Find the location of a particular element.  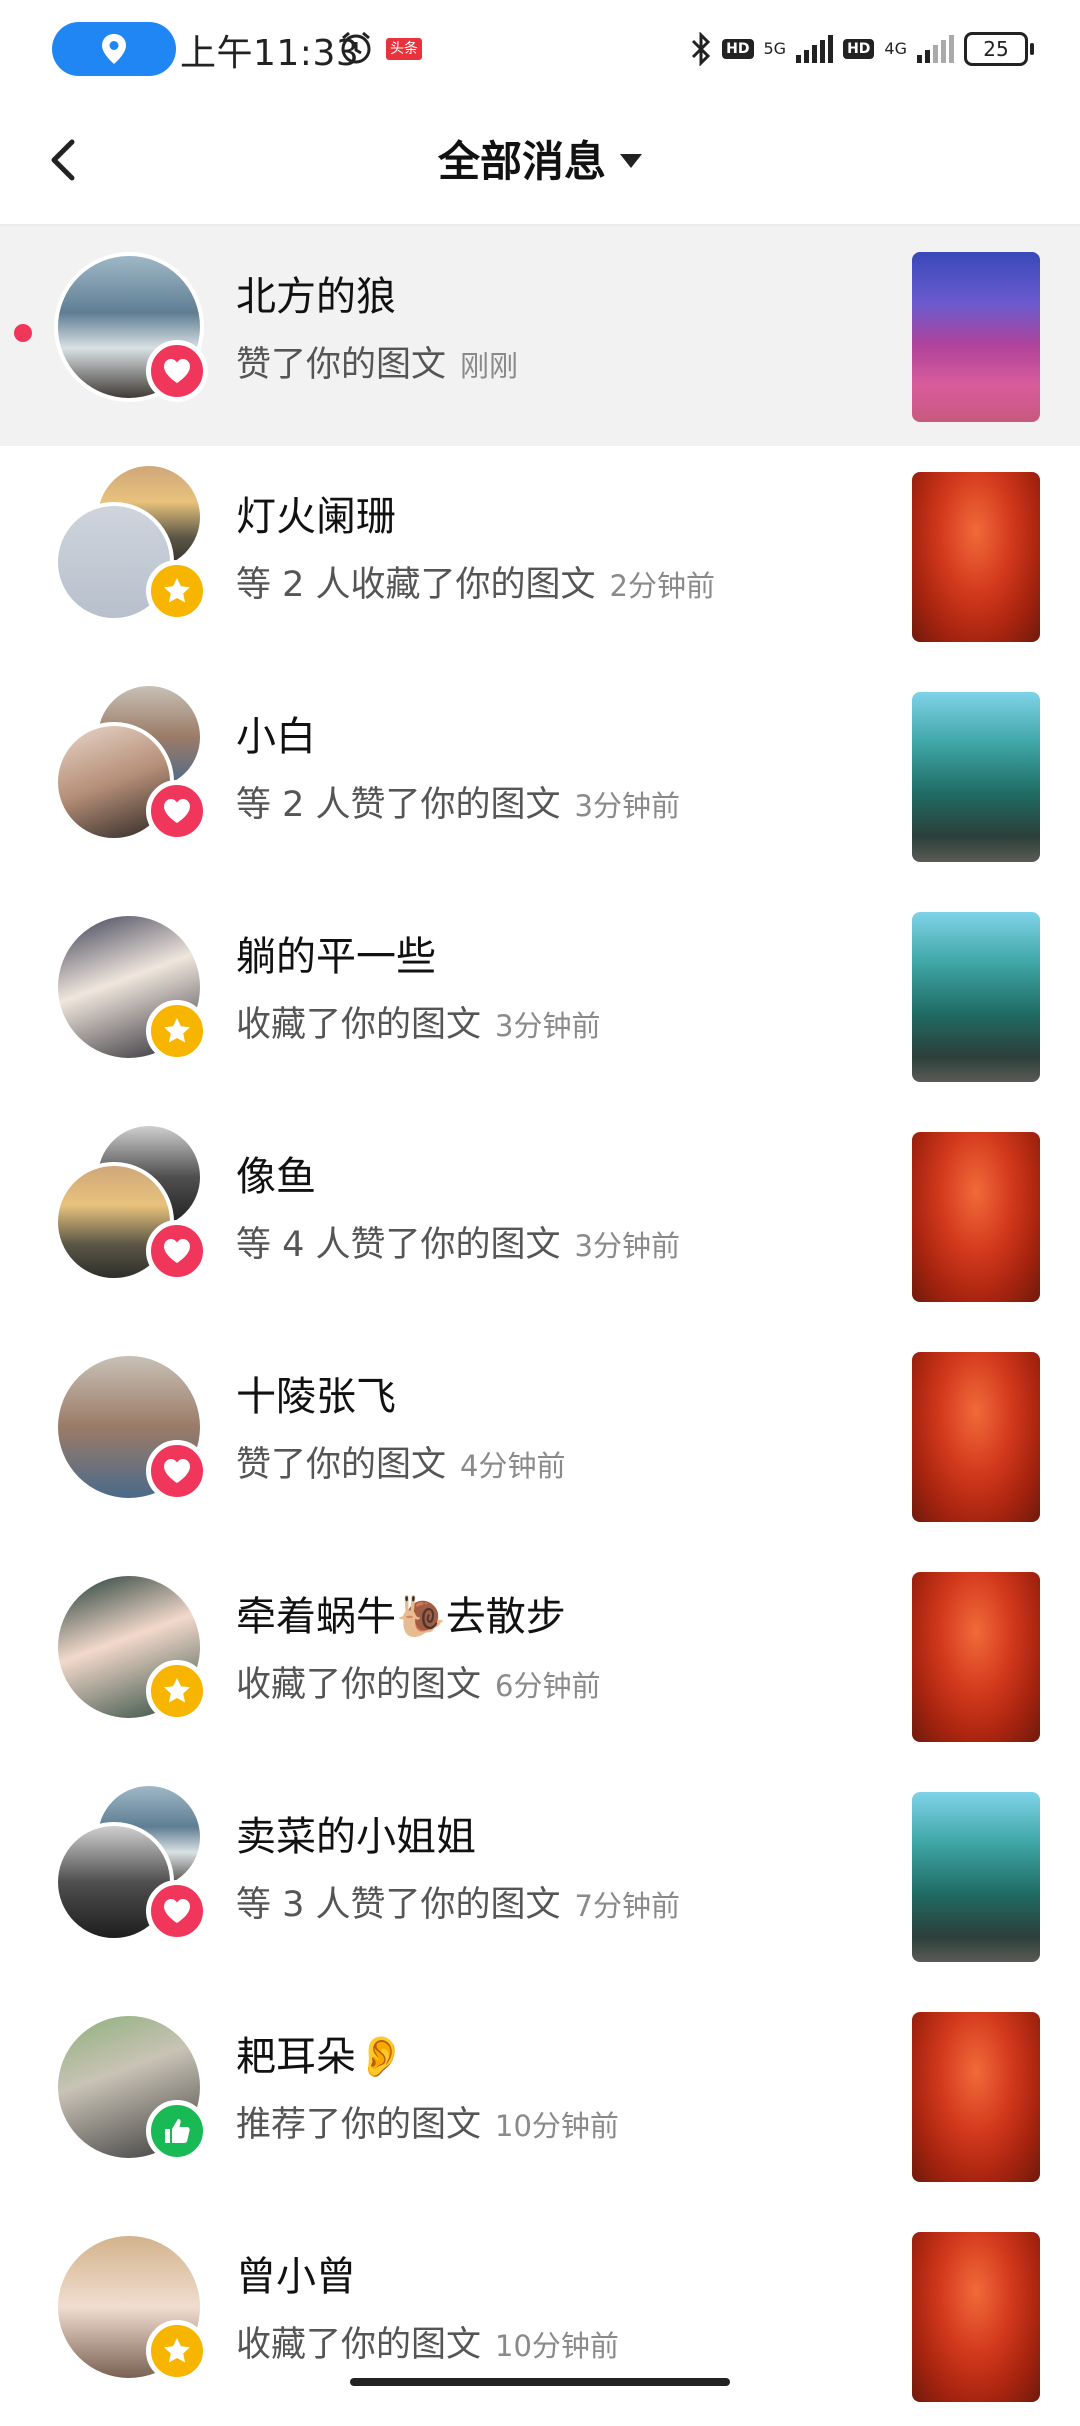

sender-name: 北方的狼 is located at coordinates (316, 293).